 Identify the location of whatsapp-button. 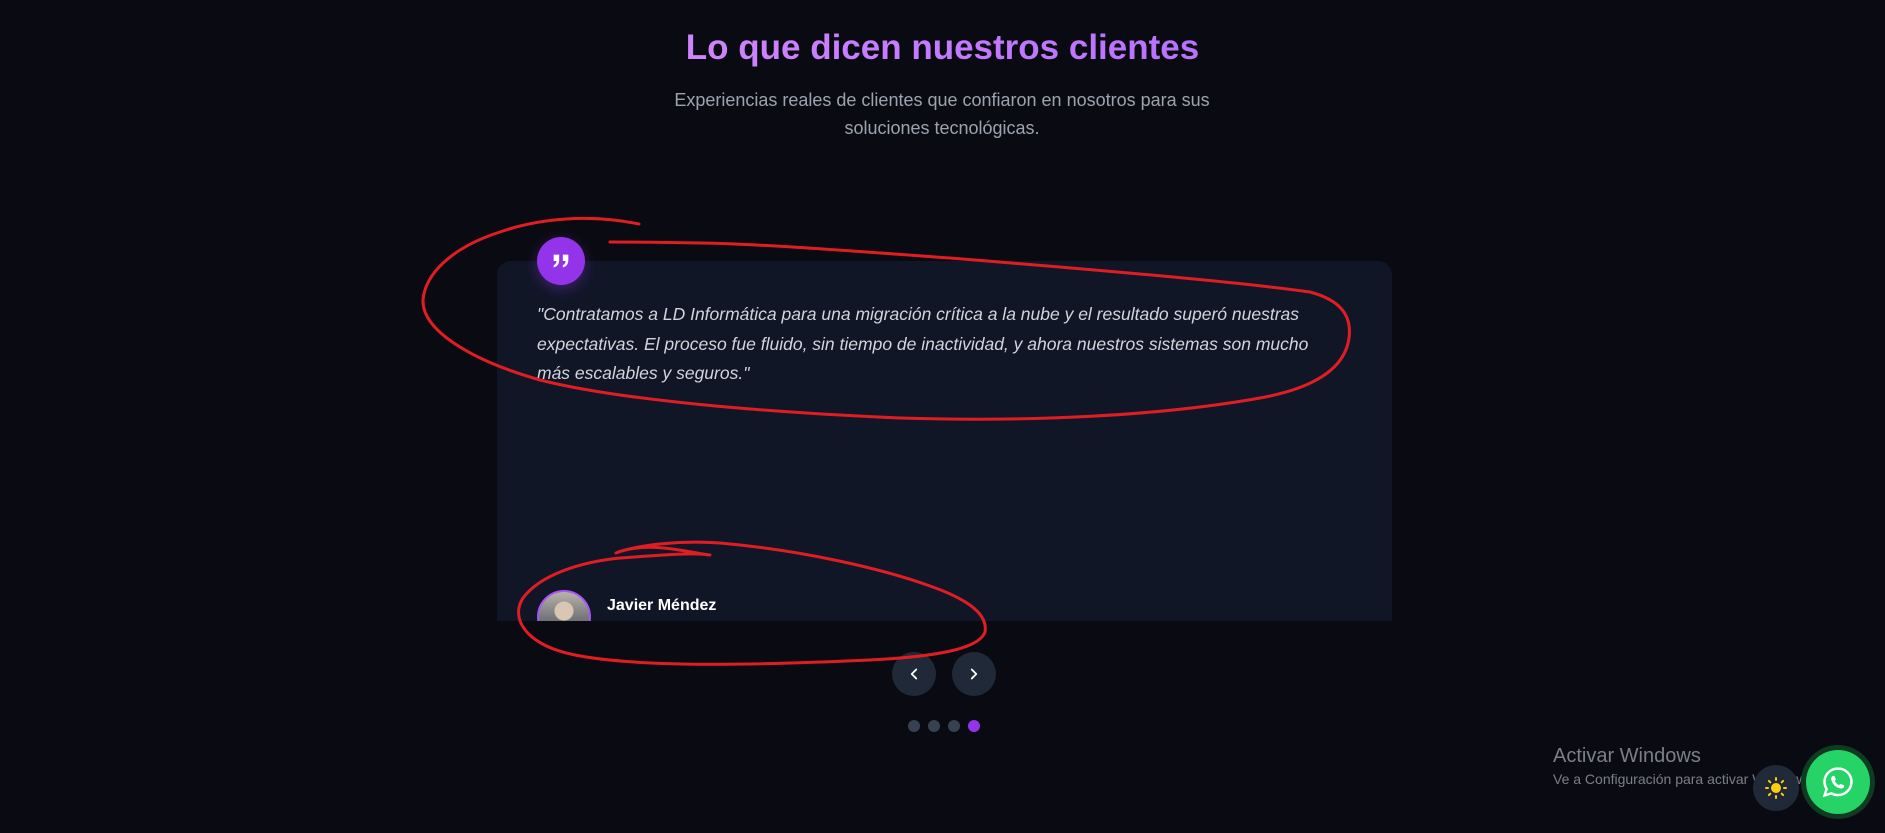
(1838, 782).